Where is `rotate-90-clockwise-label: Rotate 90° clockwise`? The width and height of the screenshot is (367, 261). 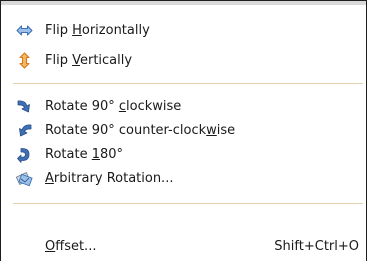
rotate-90-clockwise-label: Rotate 90° clockwise is located at coordinates (113, 106).